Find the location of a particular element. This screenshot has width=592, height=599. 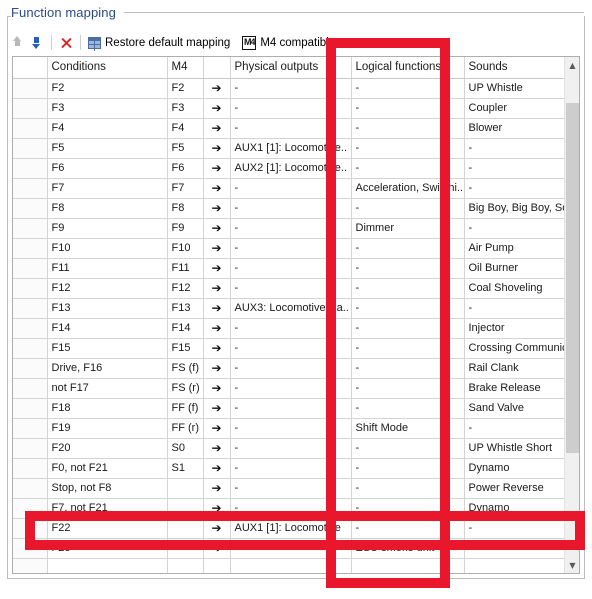

delete-mapping-button is located at coordinates (66, 43).